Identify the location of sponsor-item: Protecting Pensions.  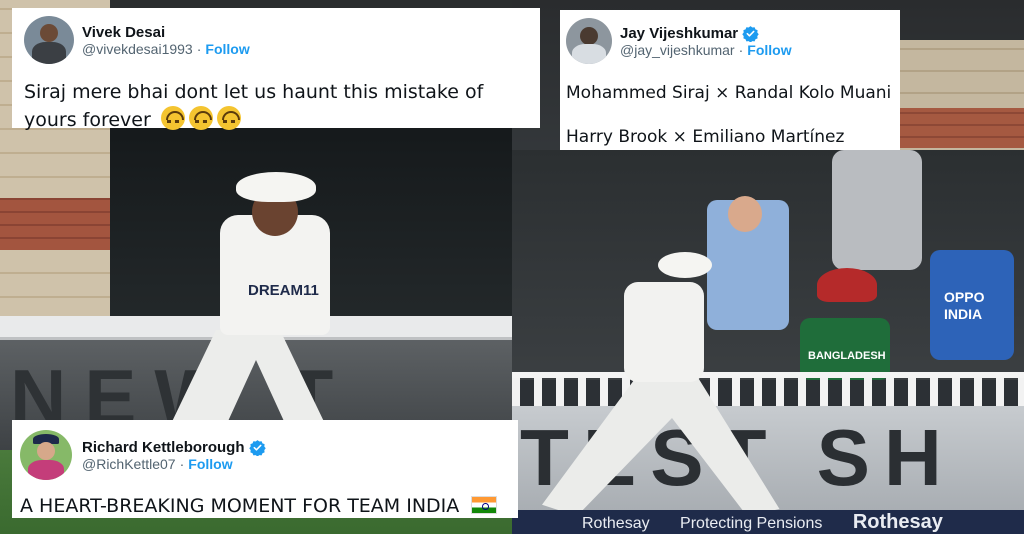
(751, 523).